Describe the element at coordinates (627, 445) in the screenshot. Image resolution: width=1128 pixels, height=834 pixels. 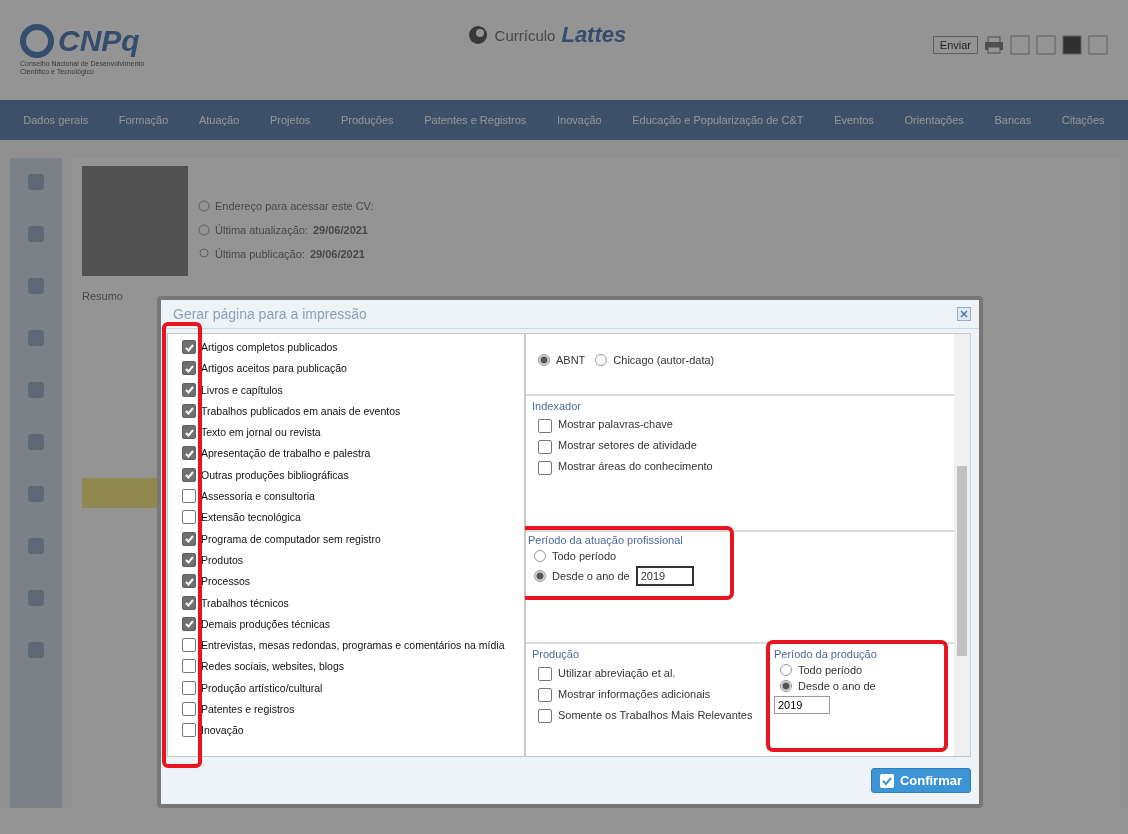
I see `checkbox-label: Mostrar setores de atividade` at that location.